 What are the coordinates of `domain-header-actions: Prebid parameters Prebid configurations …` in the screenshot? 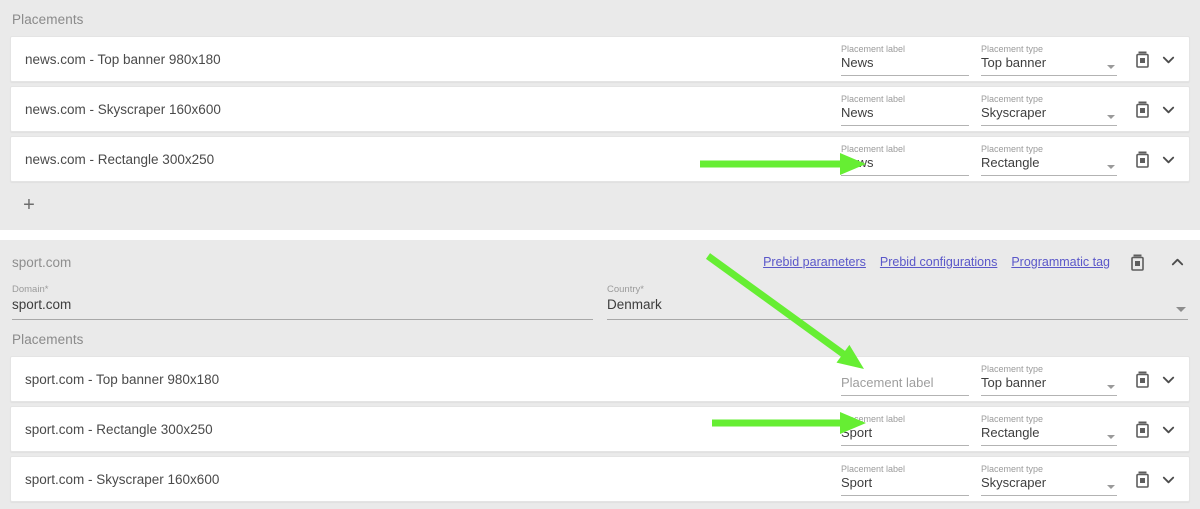 It's located at (976, 262).